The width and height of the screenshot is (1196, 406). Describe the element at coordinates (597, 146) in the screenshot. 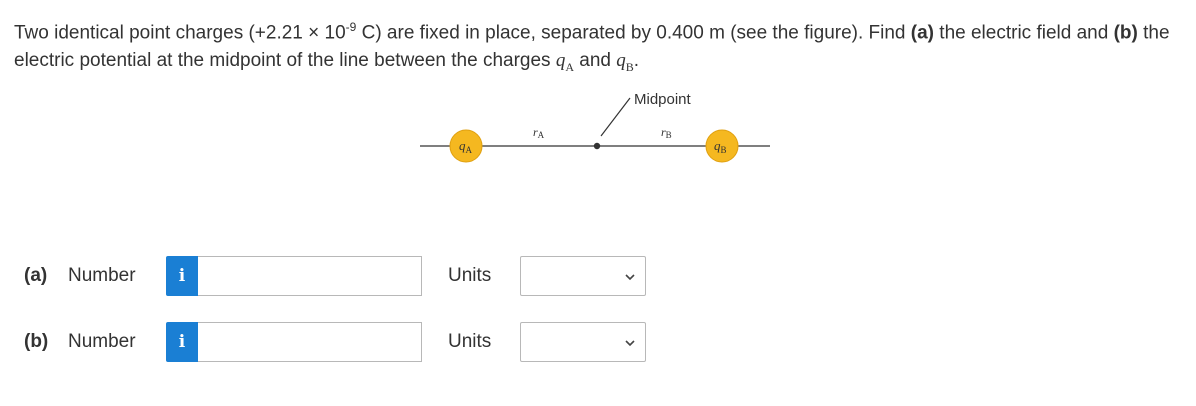

I see `midpoint-dot` at that location.